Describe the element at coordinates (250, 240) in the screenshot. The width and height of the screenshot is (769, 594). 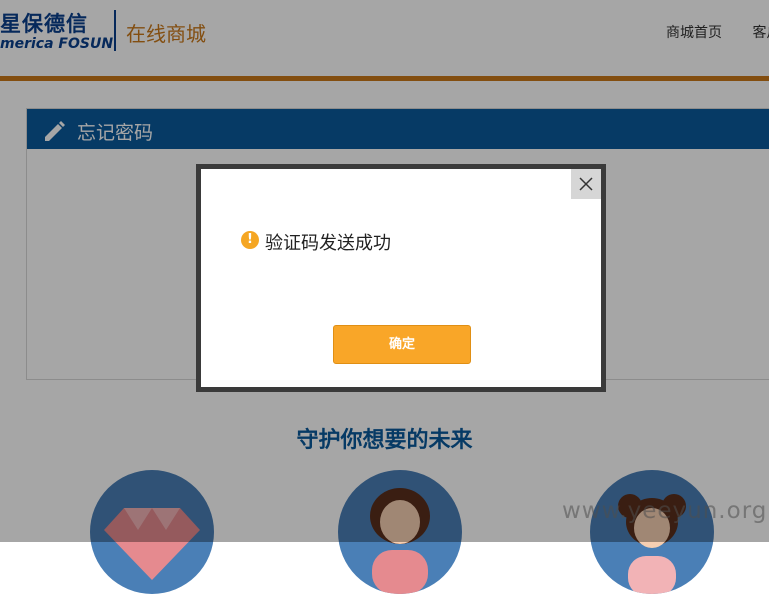
I see `warning-icon: !` at that location.